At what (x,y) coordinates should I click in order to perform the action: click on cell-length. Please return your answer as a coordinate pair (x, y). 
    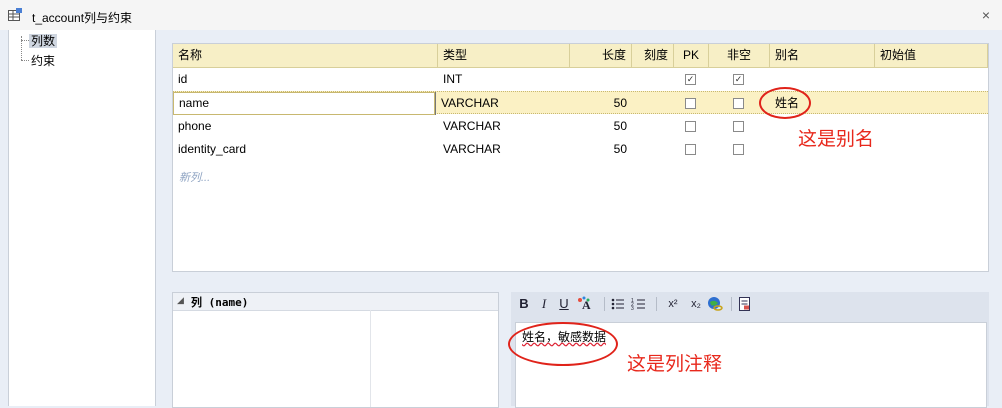
    Looking at the image, I should click on (601, 79).